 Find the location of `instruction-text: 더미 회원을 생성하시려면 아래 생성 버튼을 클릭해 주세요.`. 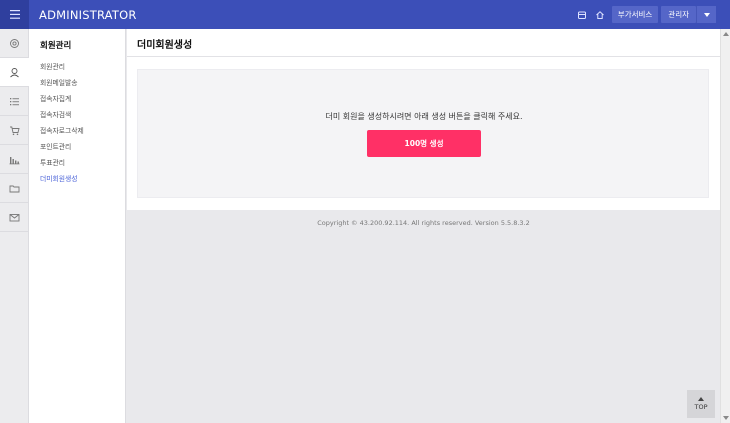

instruction-text: 더미 회원을 생성하시려면 아래 생성 버튼을 클릭해 주세요. is located at coordinates (424, 116).